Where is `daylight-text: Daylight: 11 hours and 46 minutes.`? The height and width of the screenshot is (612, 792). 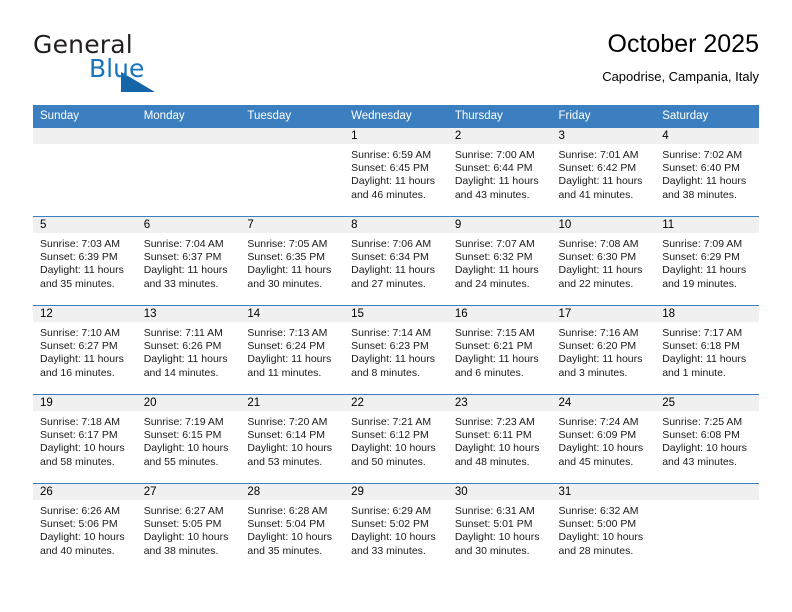
daylight-text: Daylight: 11 hours and 46 minutes. is located at coordinates (393, 188).